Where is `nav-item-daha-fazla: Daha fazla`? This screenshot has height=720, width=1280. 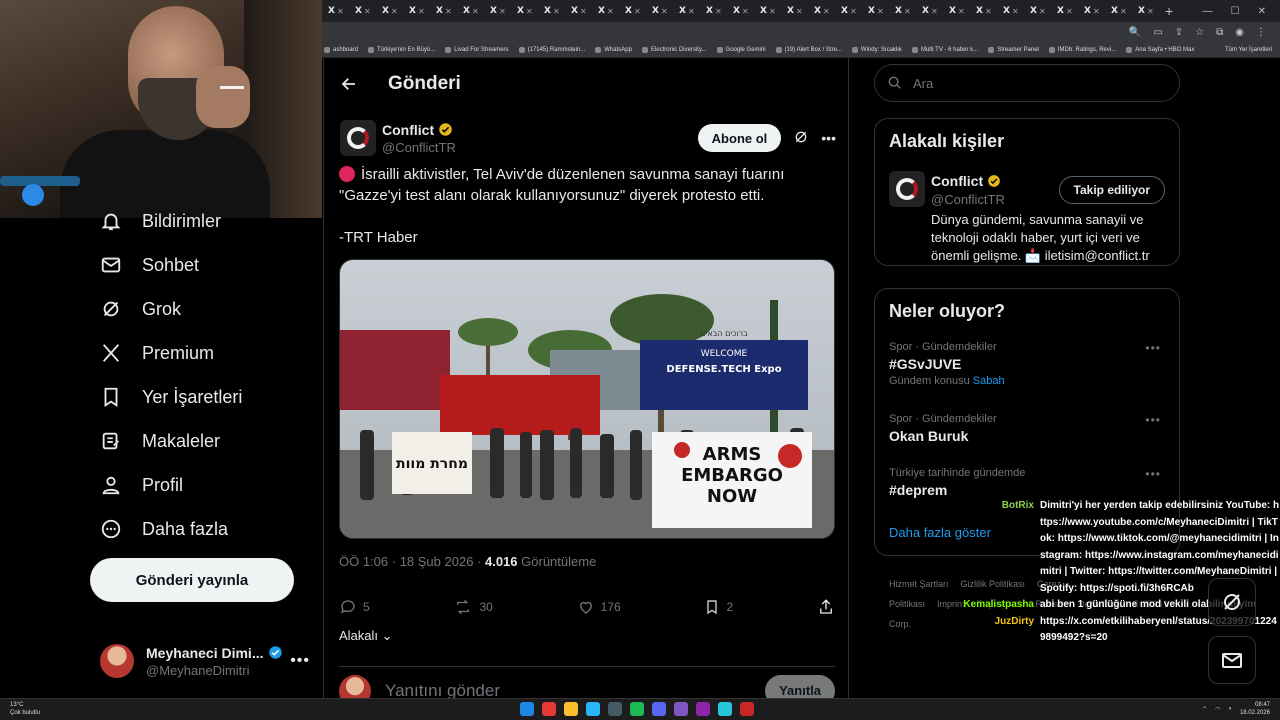
nav-item-daha-fazla: Daha fazla is located at coordinates (164, 529).